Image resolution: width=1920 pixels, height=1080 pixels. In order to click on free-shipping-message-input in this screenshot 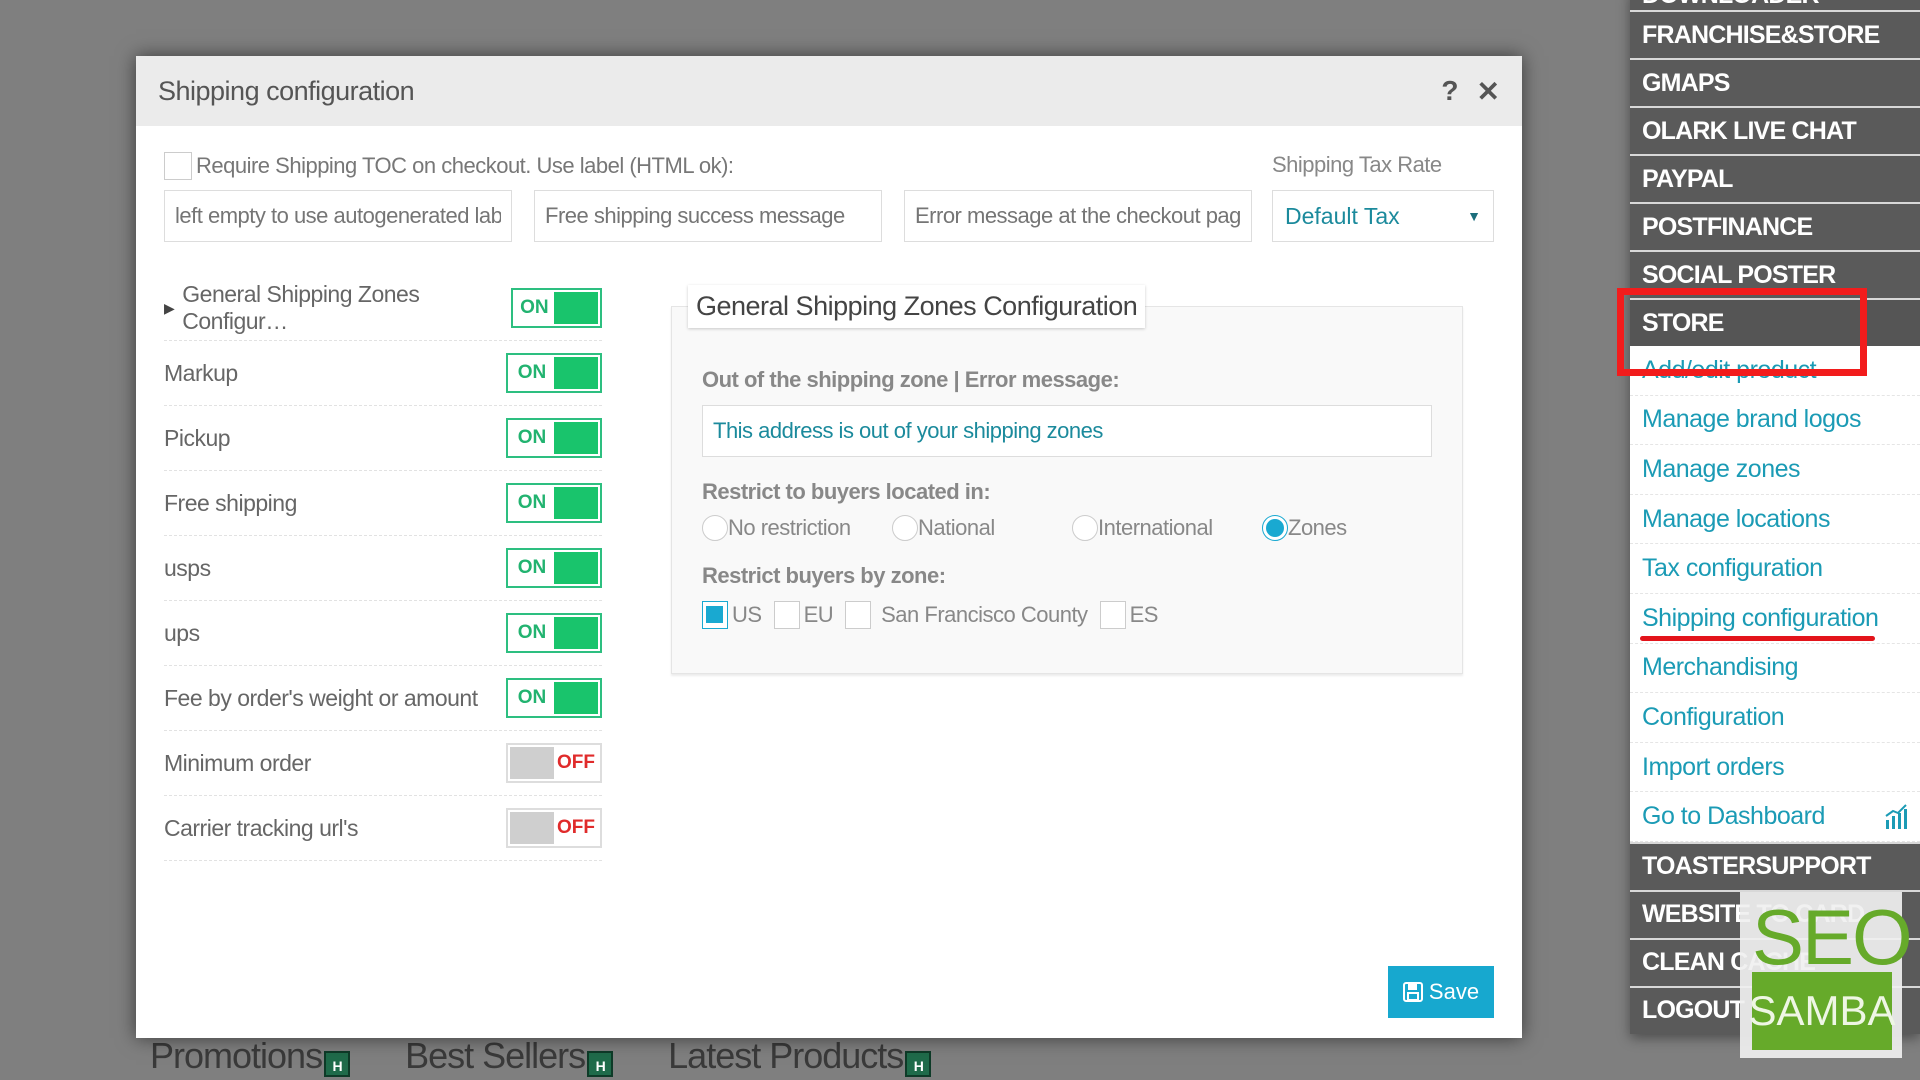, I will do `click(708, 216)`.